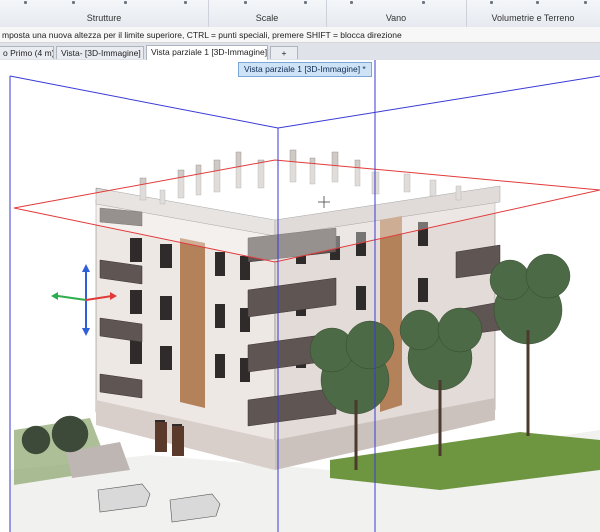 This screenshot has height=532, width=600. I want to click on add-tab-button: +, so click(284, 52).